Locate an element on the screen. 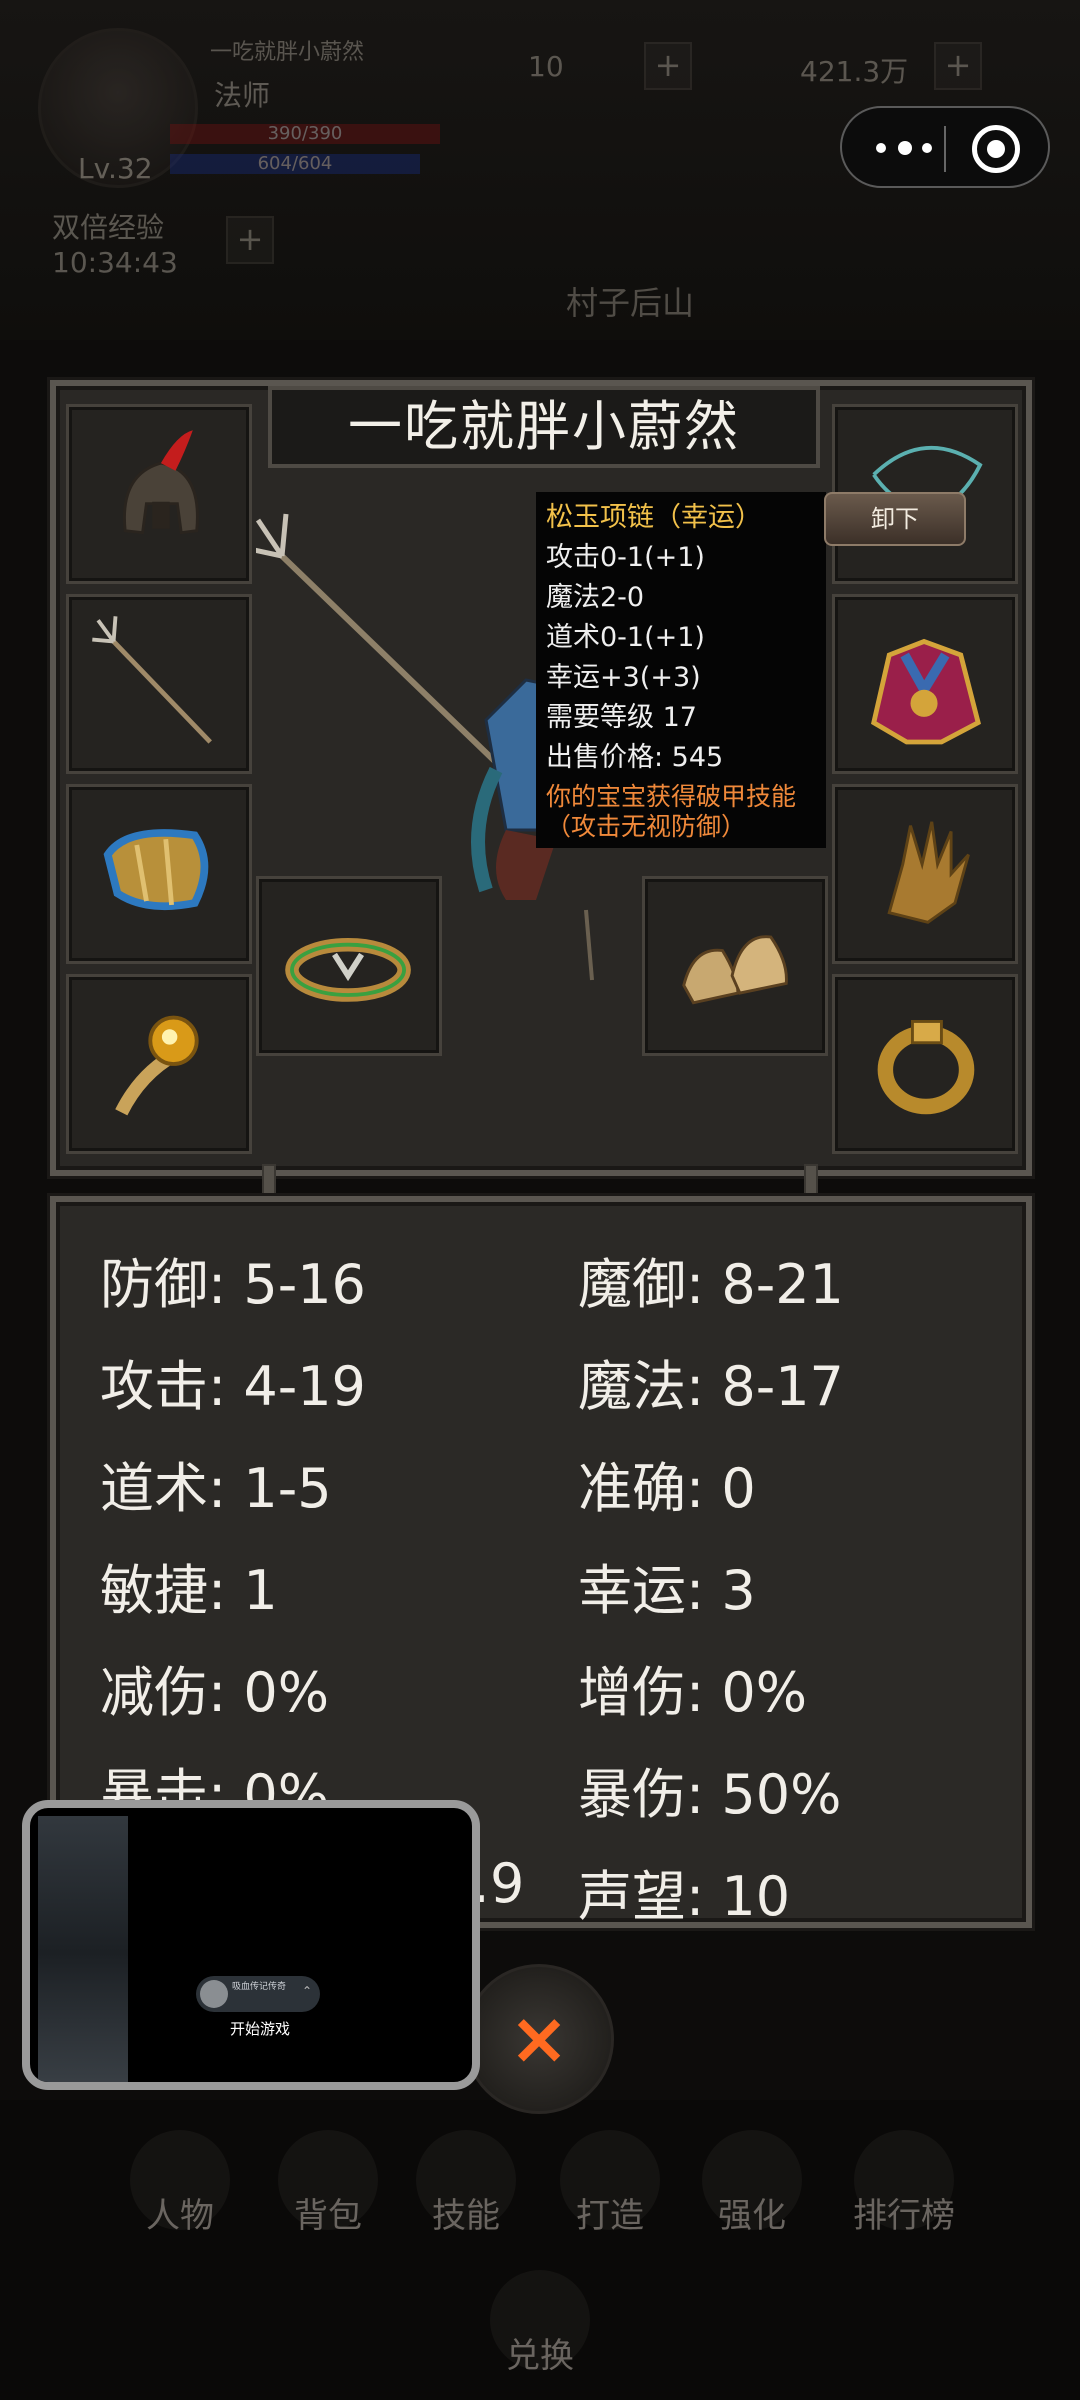 The image size is (1080, 2400). hud-class: 法师 is located at coordinates (242, 95).